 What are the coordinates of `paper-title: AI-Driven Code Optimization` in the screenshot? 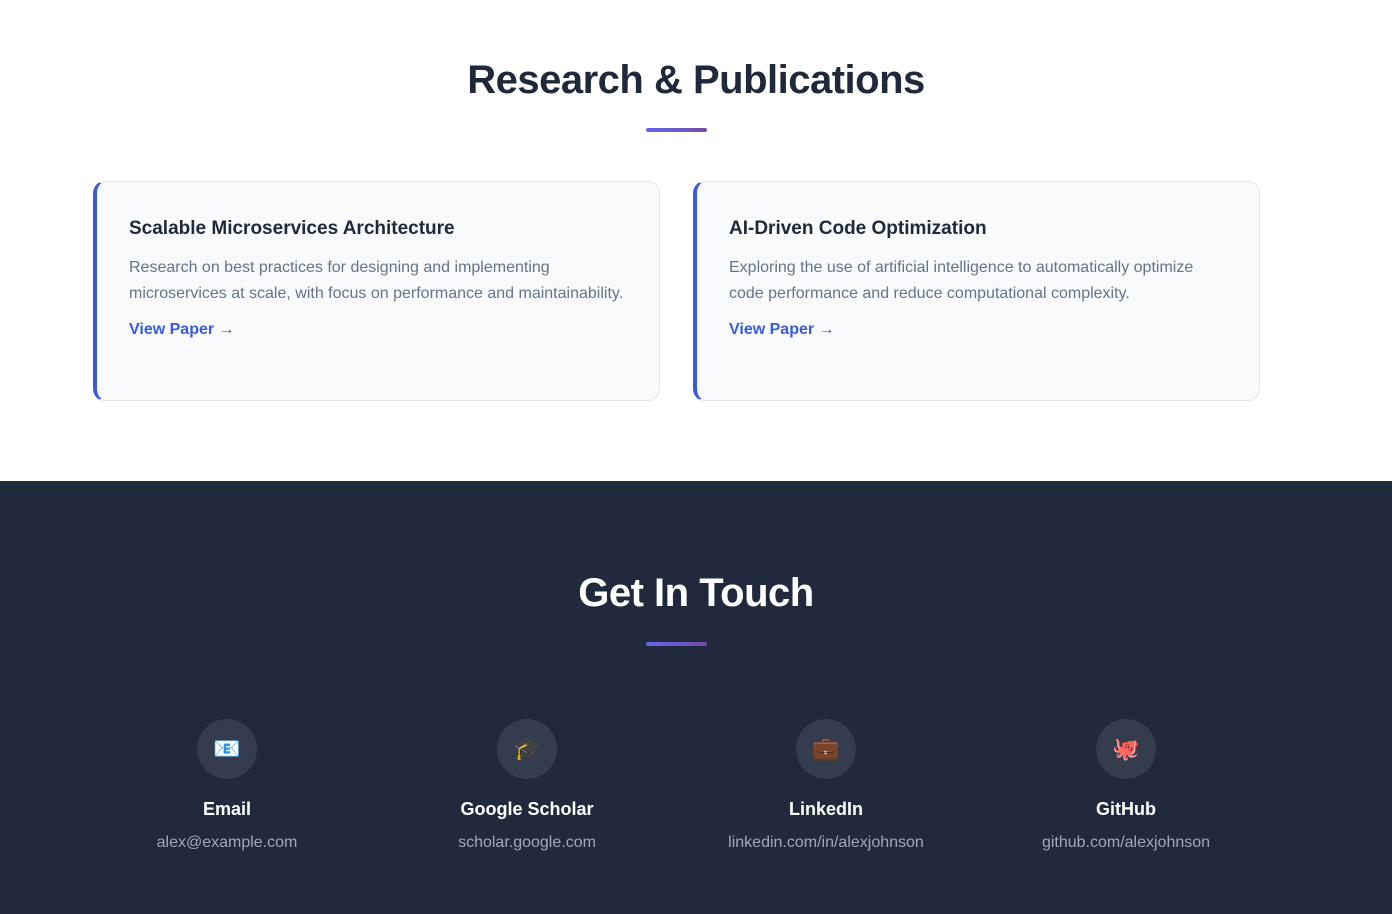 It's located at (858, 228).